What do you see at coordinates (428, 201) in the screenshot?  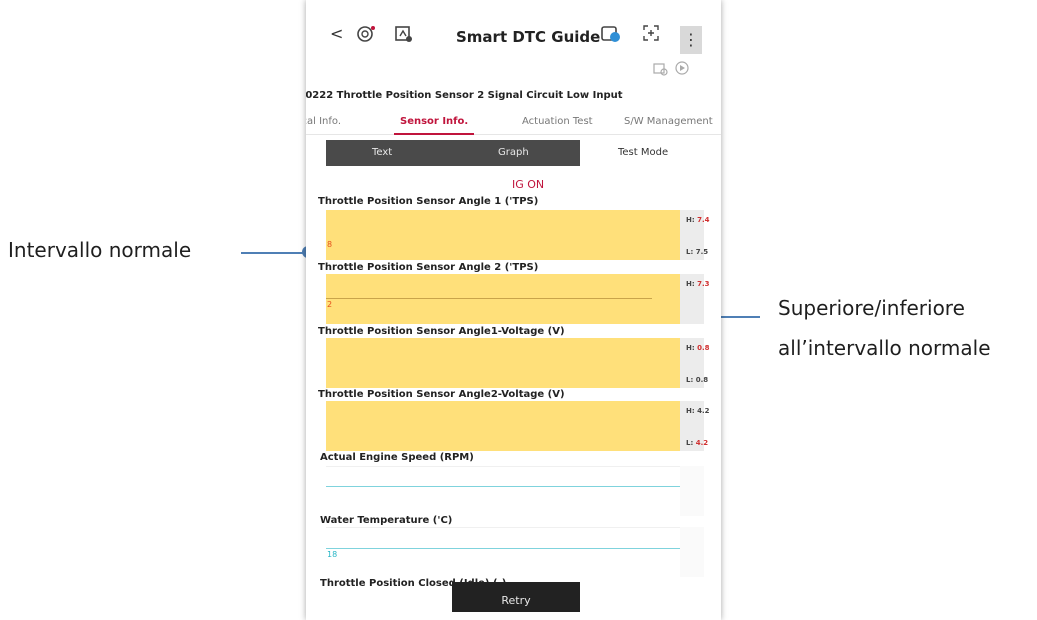 I see `sensor-label-tps1: Throttle Position Sensor Angle 1 ('TPS)` at bounding box center [428, 201].